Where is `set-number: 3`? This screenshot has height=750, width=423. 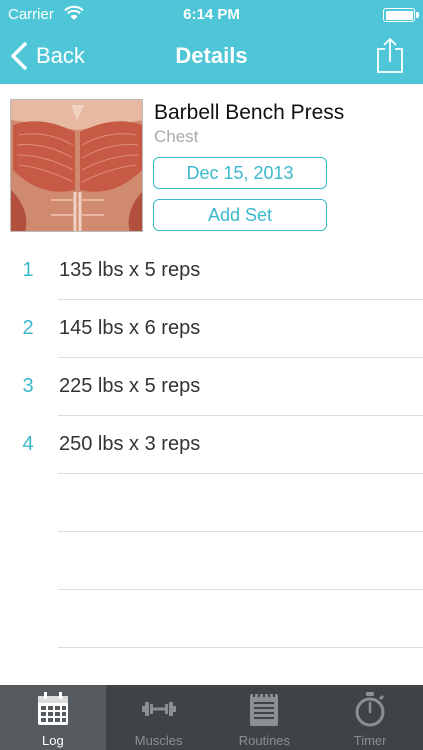 set-number: 3 is located at coordinates (28, 386).